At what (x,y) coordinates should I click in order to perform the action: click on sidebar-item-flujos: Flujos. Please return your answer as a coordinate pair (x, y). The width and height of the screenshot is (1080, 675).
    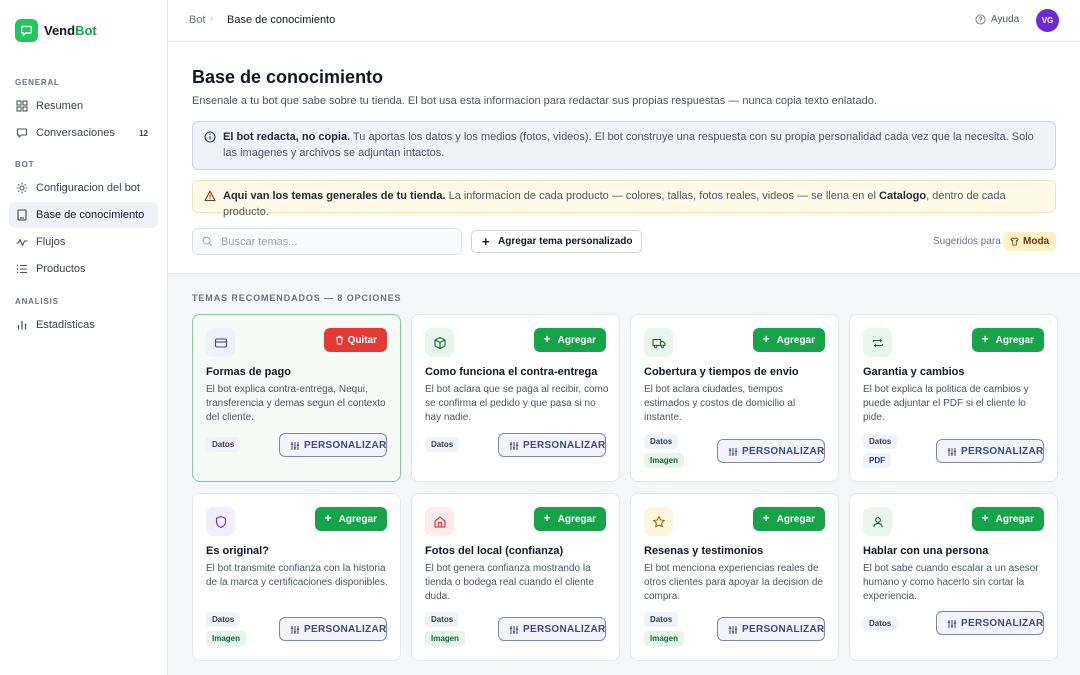
    Looking at the image, I should click on (83, 242).